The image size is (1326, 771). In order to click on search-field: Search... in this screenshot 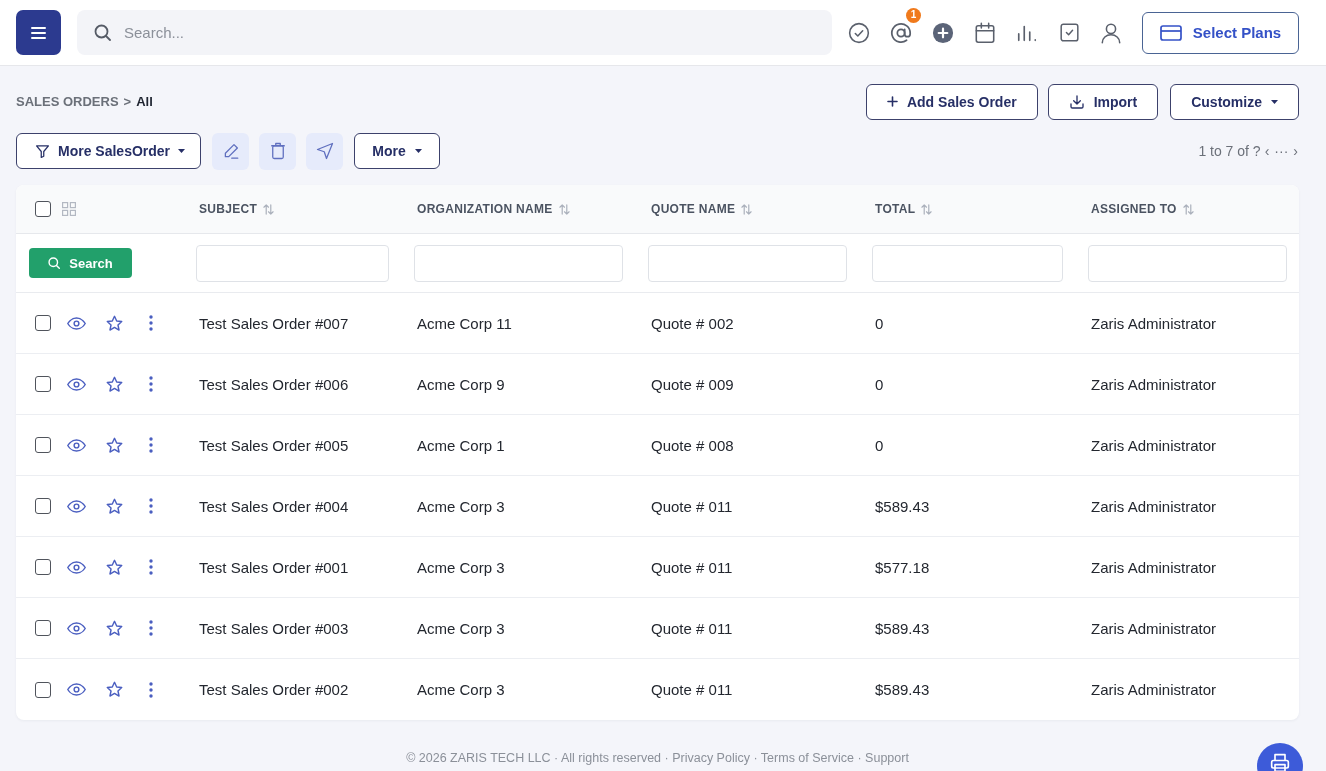, I will do `click(454, 32)`.